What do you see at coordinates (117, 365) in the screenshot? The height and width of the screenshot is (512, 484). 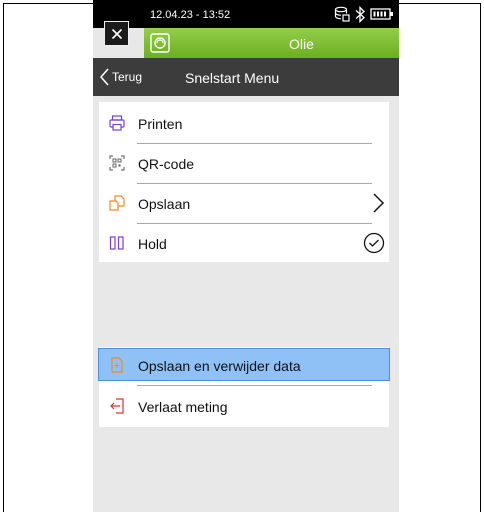 I see `save-delete-icon` at bounding box center [117, 365].